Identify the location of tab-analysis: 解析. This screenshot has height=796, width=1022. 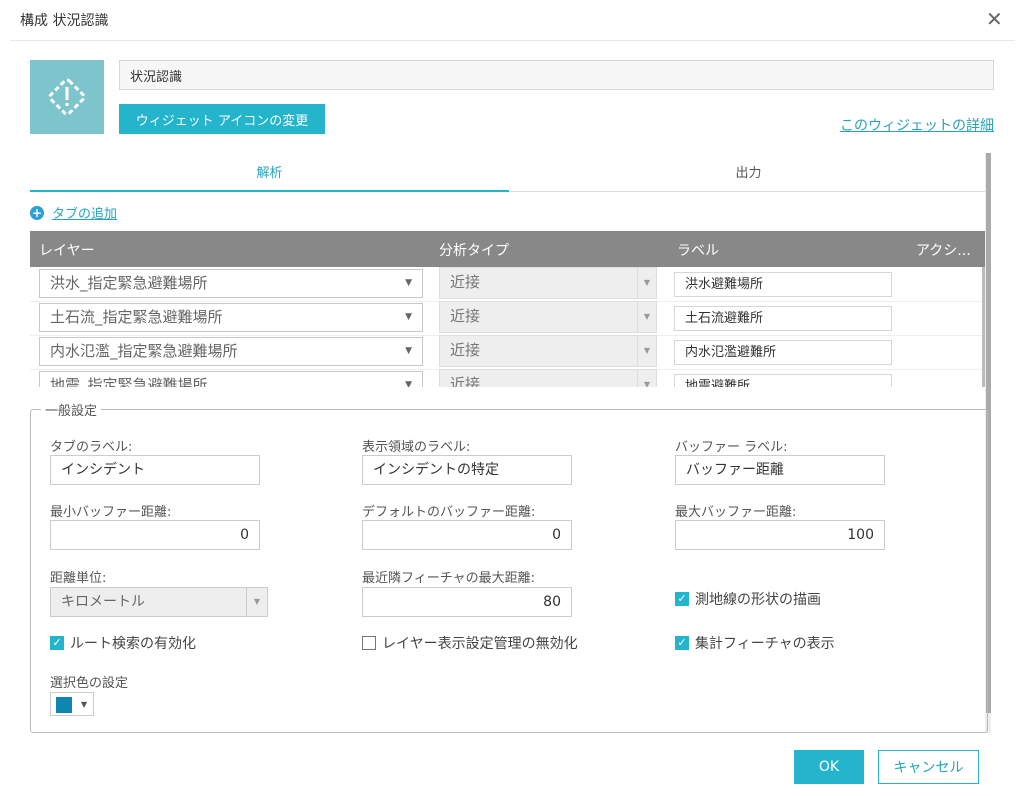
(269, 177).